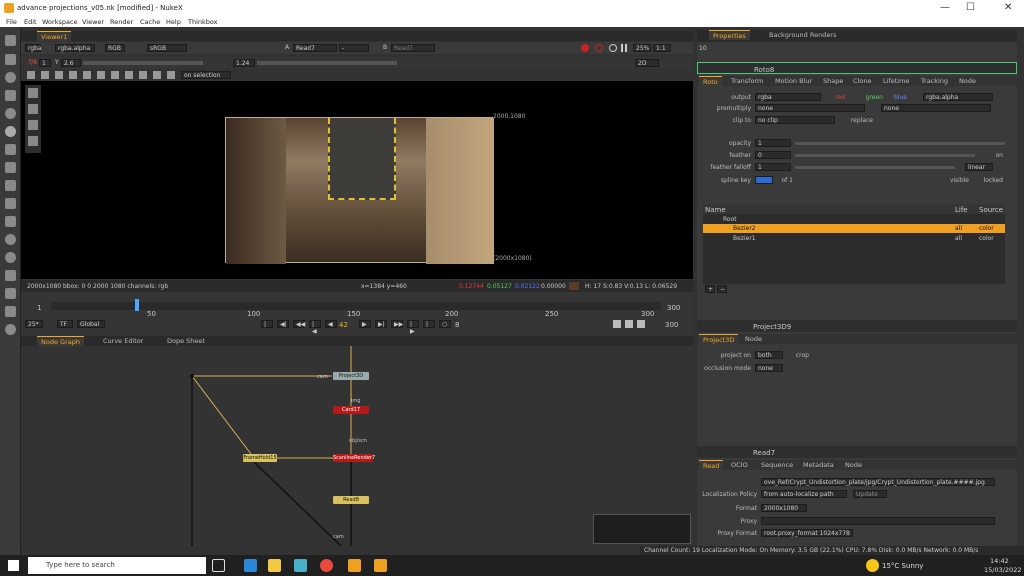 The height and width of the screenshot is (576, 1024). I want to click on gamma-slider, so click(327, 63).